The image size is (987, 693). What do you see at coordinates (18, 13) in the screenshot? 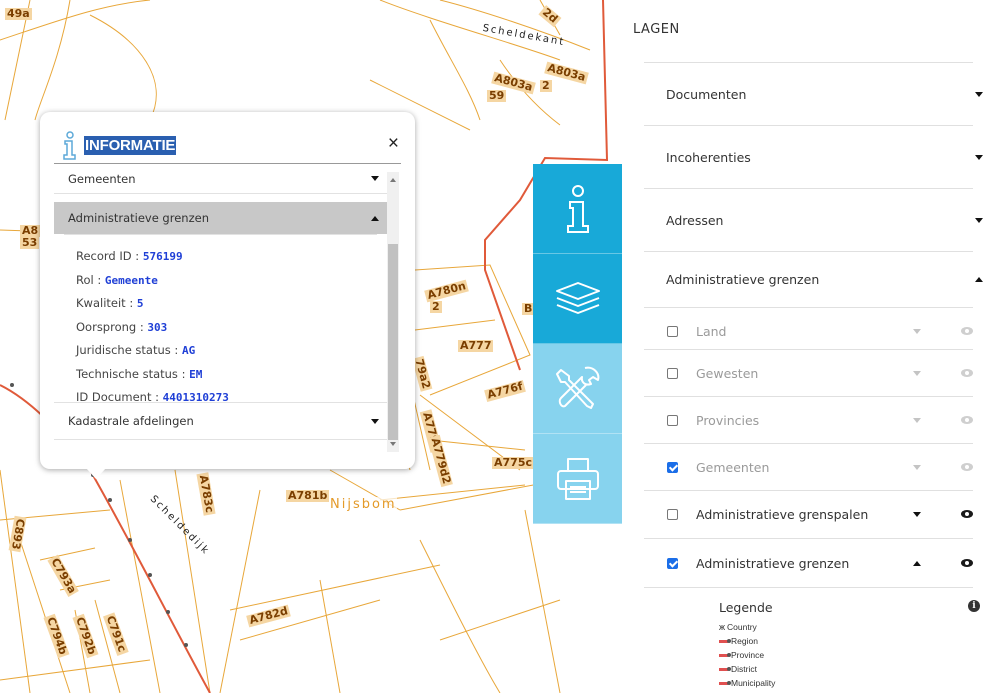
I see `parcel-label: 49a` at bounding box center [18, 13].